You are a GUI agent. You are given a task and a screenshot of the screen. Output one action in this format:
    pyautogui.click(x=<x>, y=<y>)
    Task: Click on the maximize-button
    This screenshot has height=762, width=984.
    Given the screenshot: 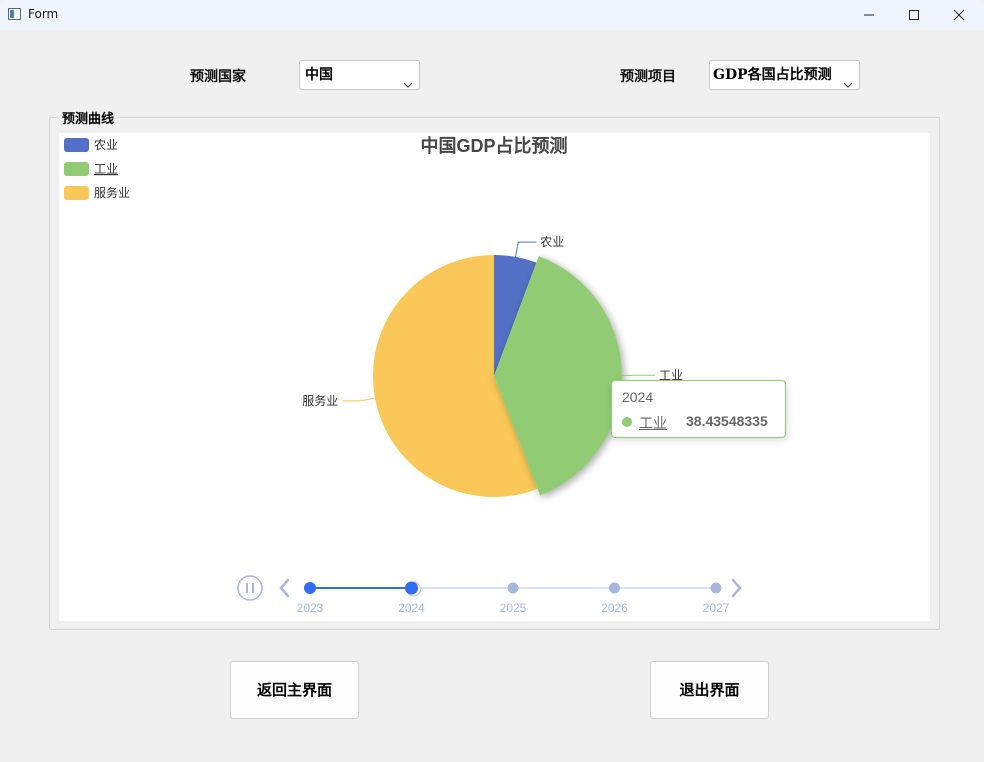 What is the action you would take?
    pyautogui.click(x=914, y=15)
    